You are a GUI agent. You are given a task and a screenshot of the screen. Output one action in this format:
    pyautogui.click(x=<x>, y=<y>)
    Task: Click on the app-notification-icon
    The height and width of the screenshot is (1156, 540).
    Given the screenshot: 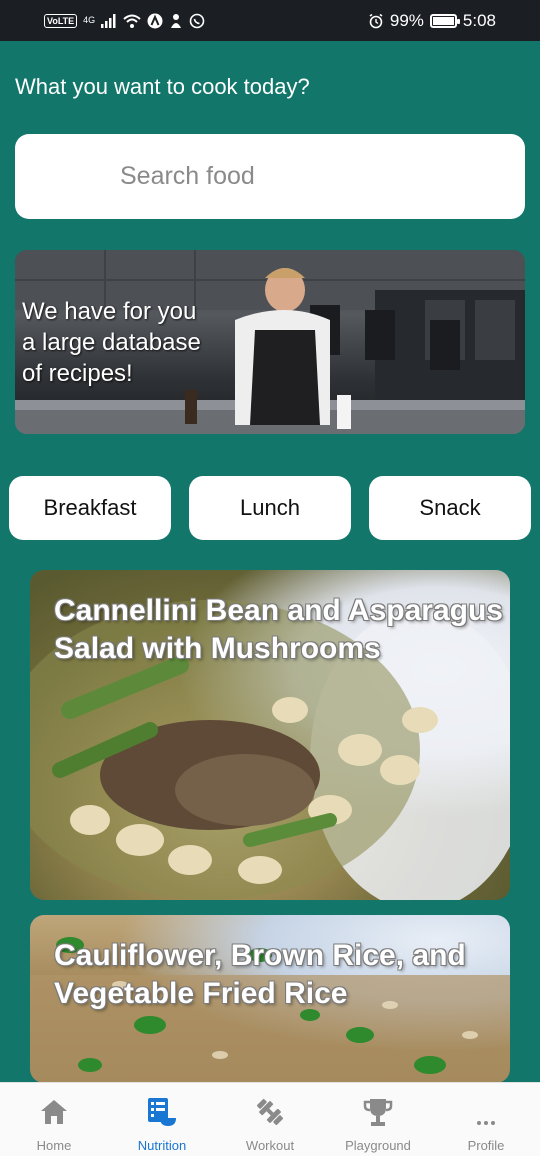 What is the action you would take?
    pyautogui.click(x=176, y=20)
    